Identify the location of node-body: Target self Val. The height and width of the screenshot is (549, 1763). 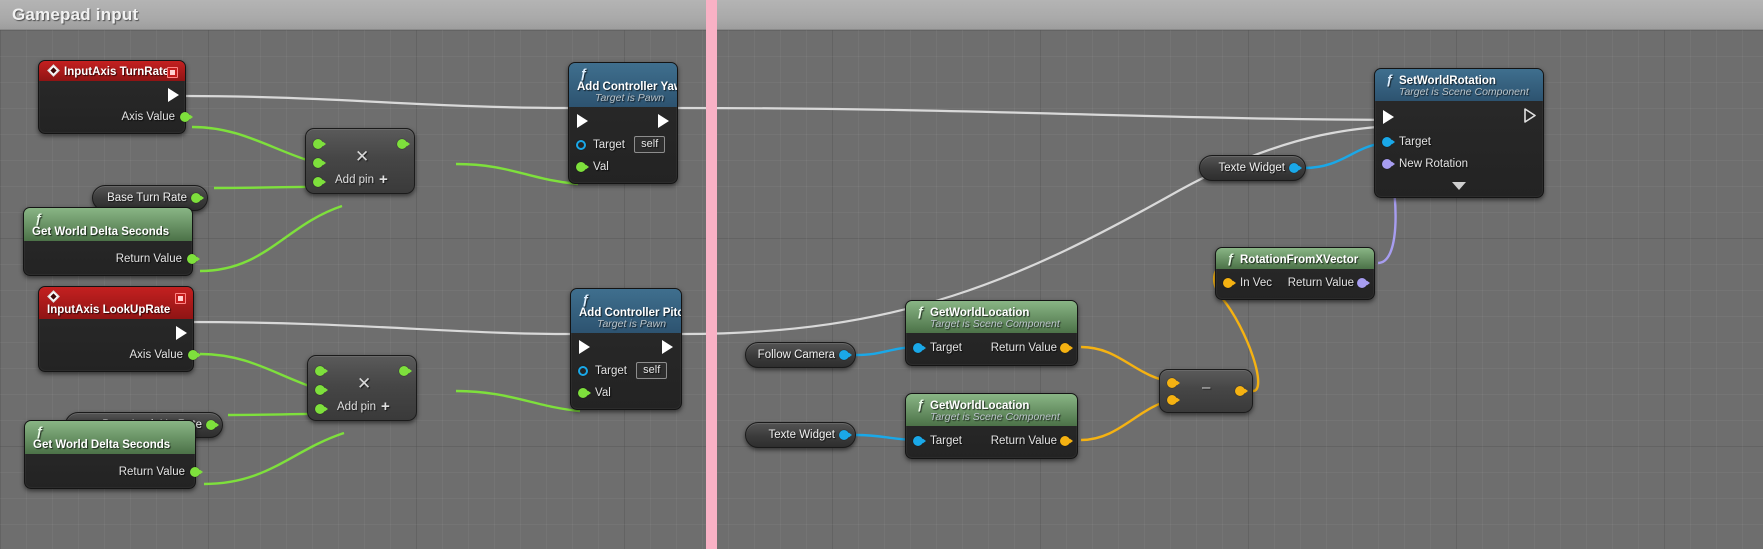
(623, 145).